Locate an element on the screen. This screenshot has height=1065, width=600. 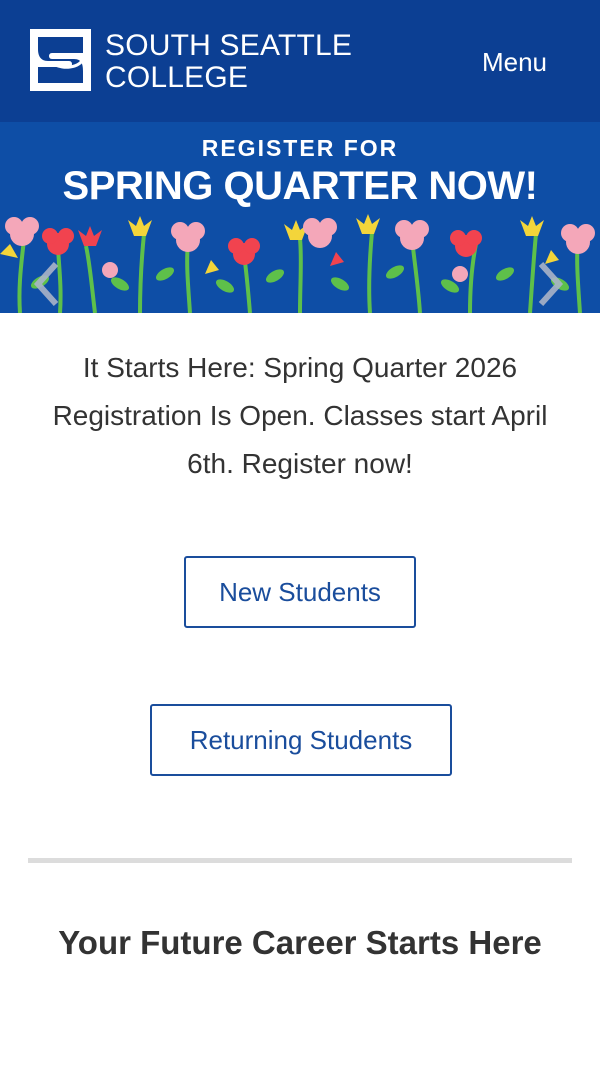
flowers-illustration is located at coordinates (297, 263).